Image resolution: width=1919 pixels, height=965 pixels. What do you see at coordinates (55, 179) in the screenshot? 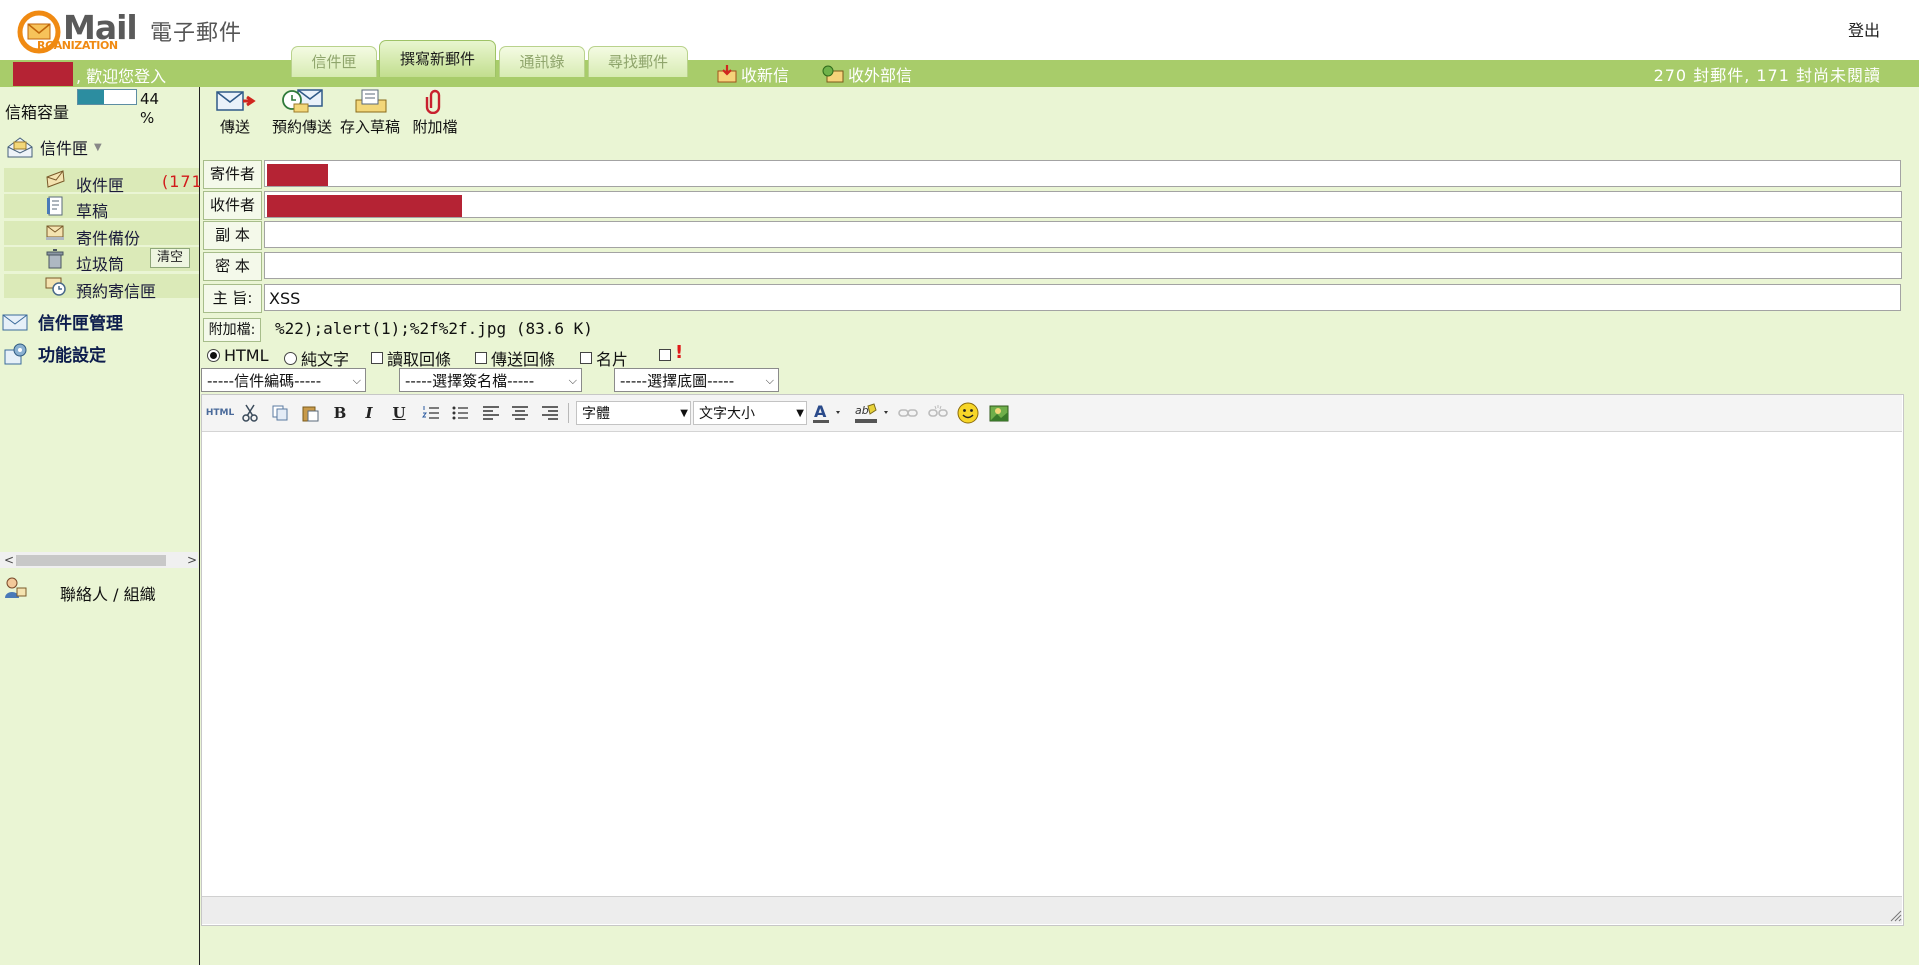
I see `inbox-icon` at bounding box center [55, 179].